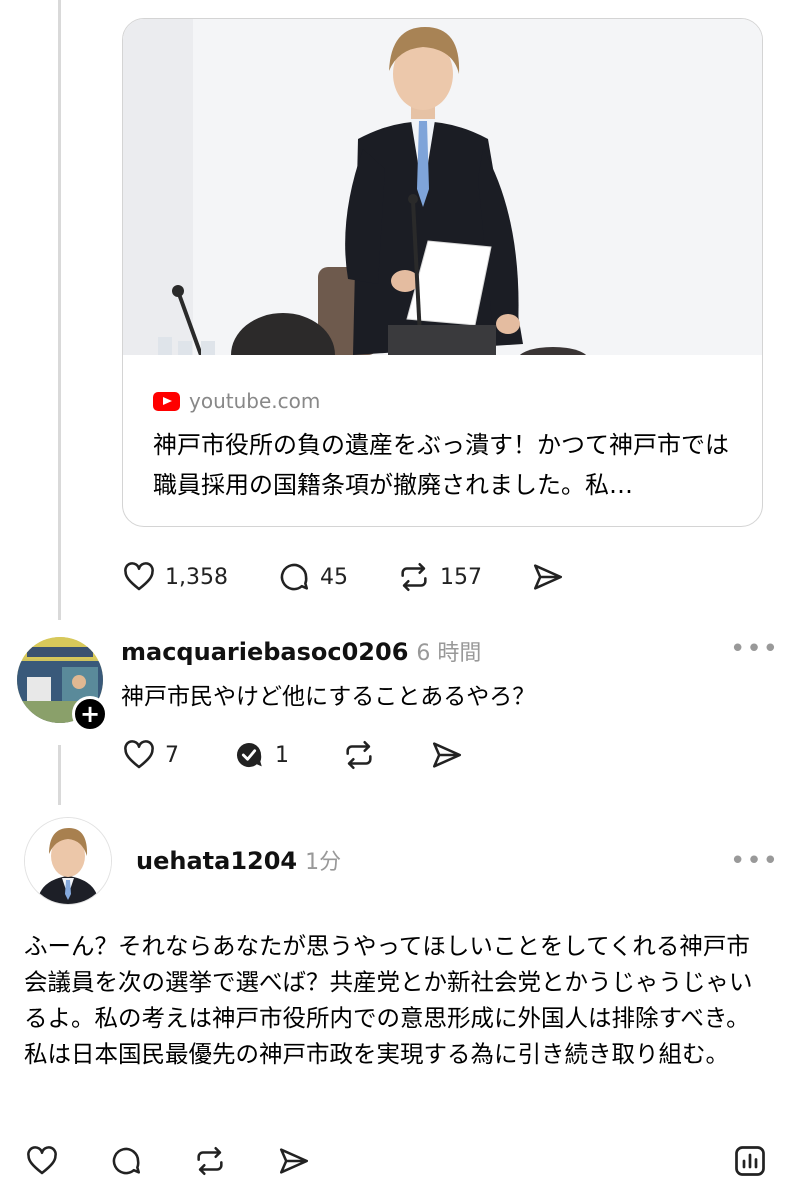 This screenshot has width=789, height=1200. I want to click on reply-action-bar: 7 1, so click(293, 755).